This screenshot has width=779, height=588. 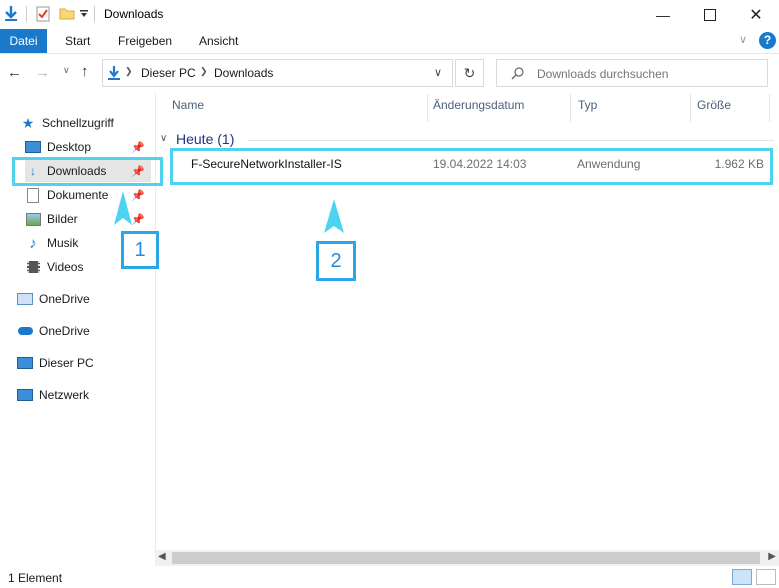 I want to click on scroll-right-arrow-icon: ▶, so click(x=772, y=556).